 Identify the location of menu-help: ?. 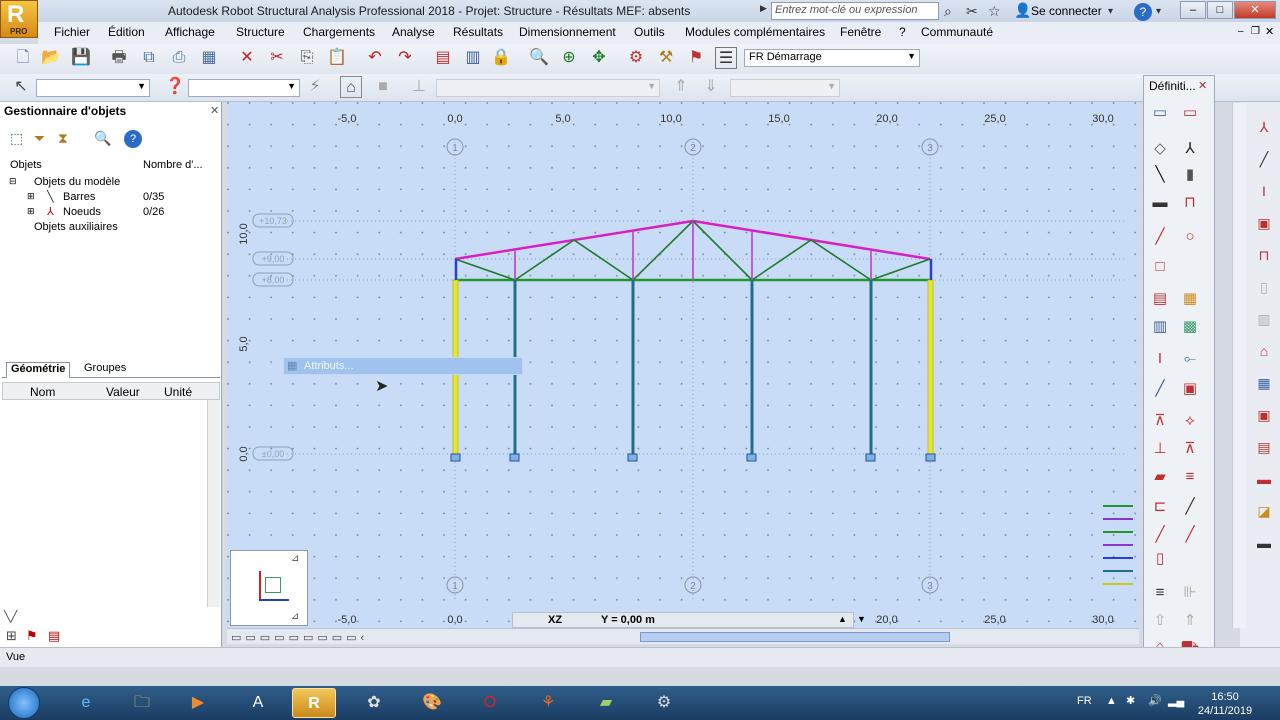
(902, 32).